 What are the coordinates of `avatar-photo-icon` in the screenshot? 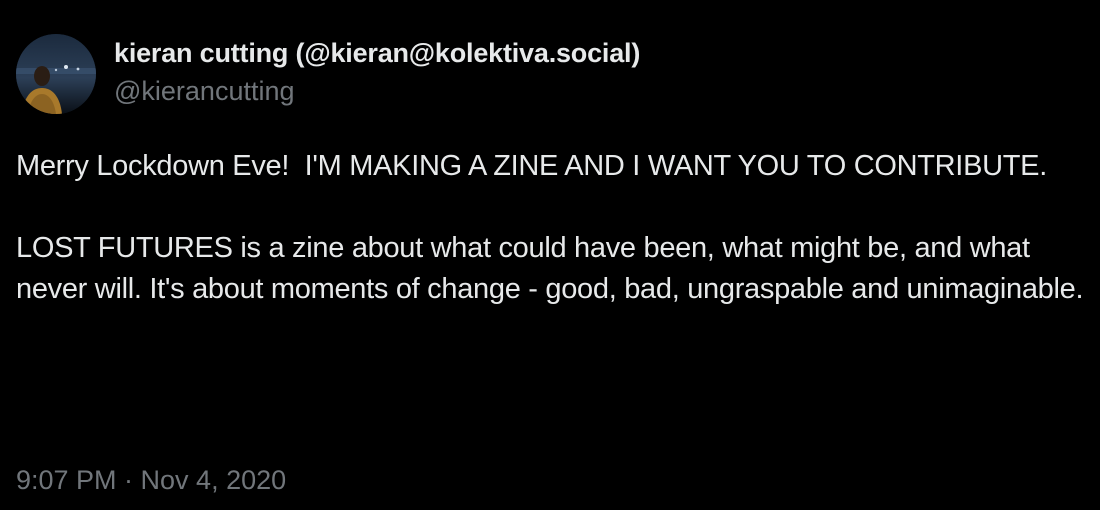 It's located at (56, 74).